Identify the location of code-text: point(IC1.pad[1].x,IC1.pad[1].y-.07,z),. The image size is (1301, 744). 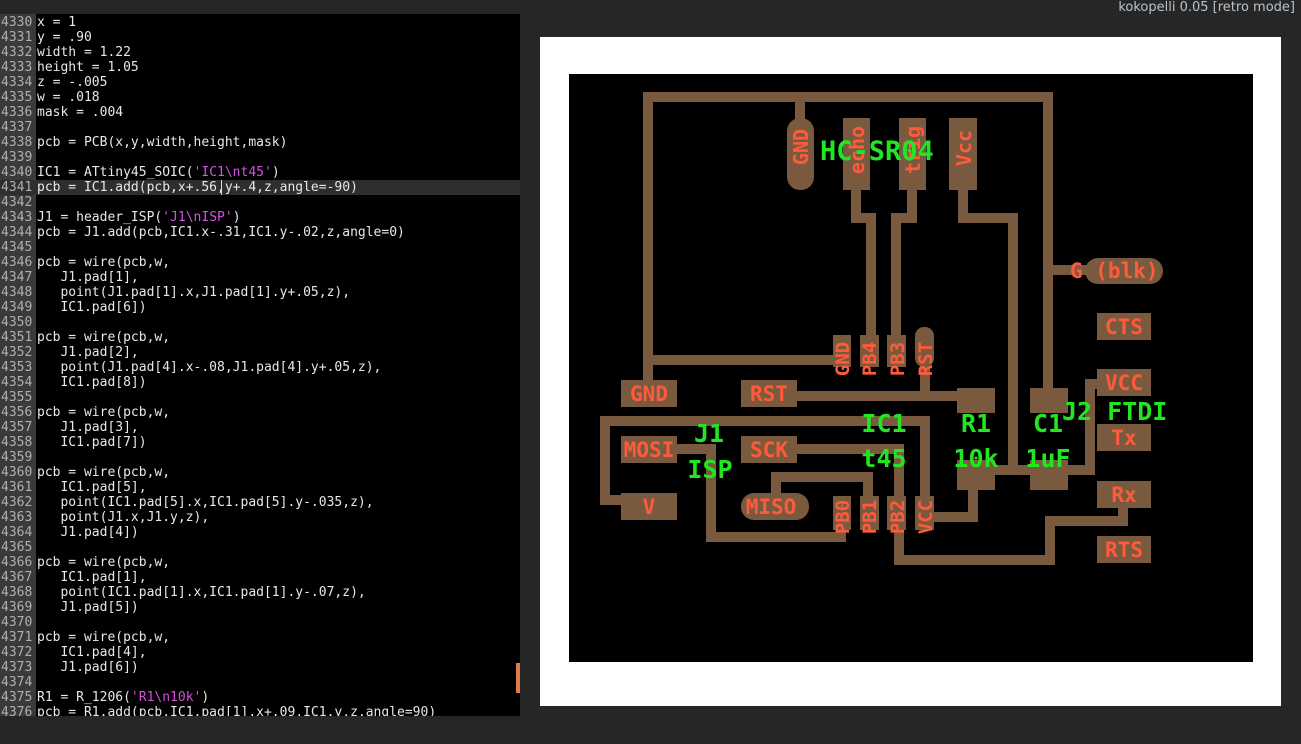
(201, 592).